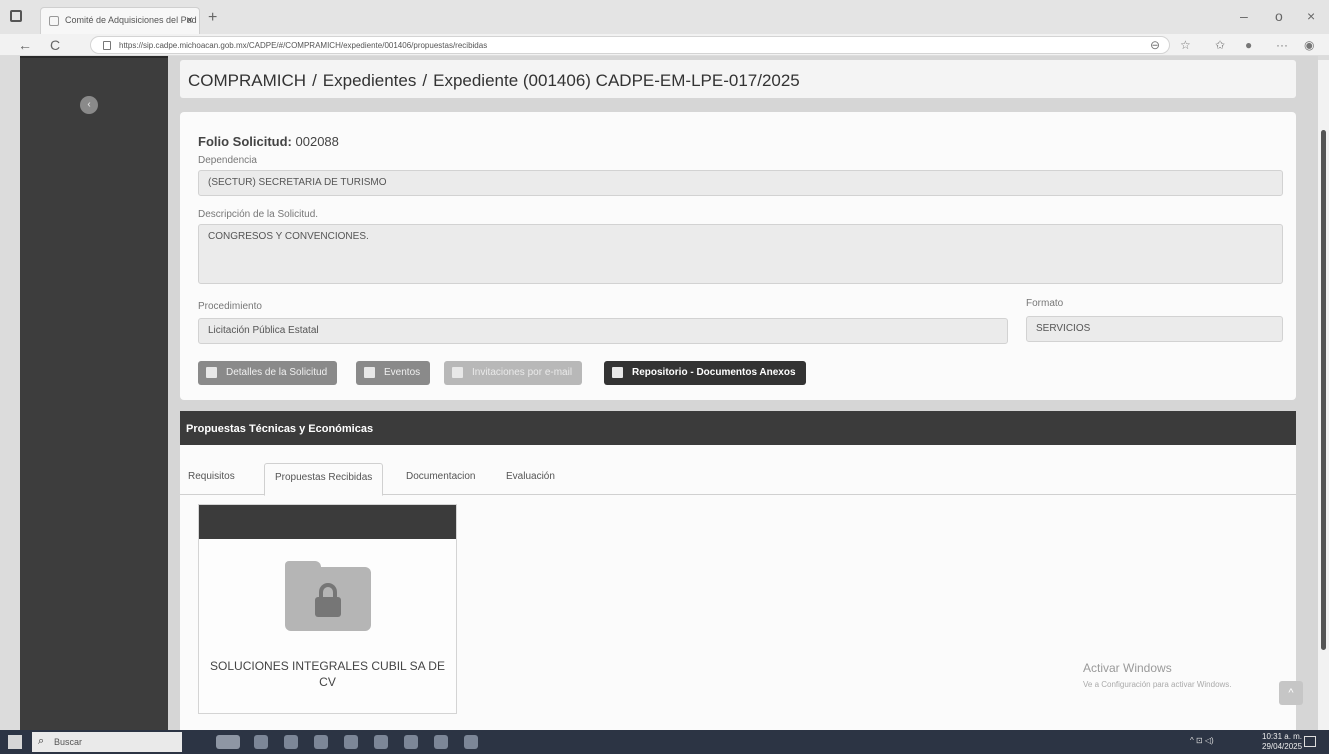 This screenshot has height=754, width=1329. I want to click on widgets-icon, so click(228, 742).